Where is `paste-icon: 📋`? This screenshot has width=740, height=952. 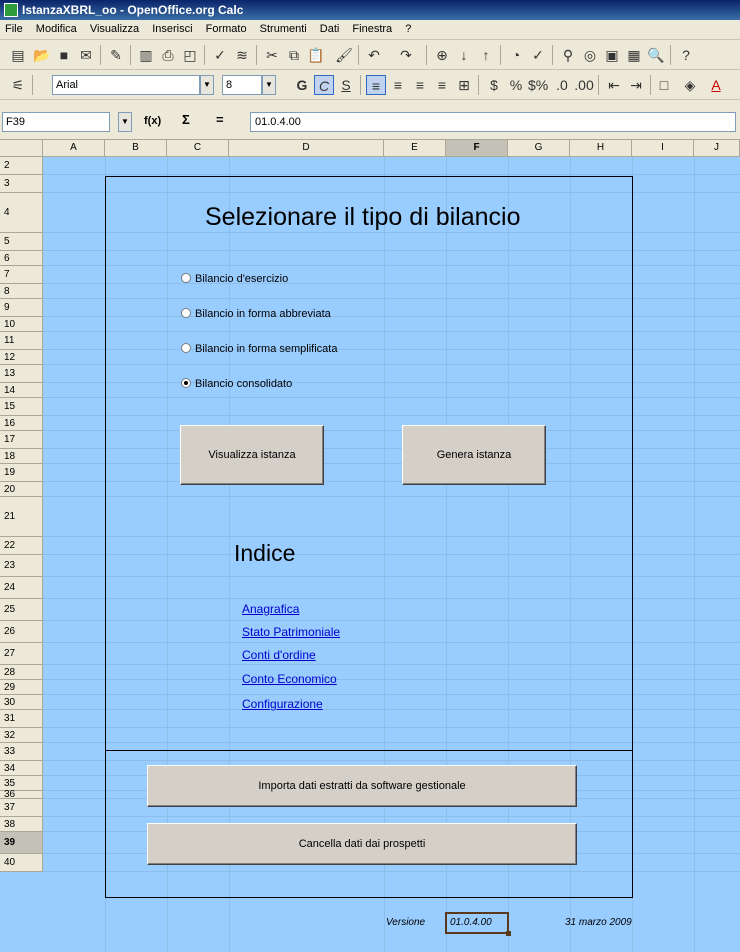
paste-icon: 📋 is located at coordinates (316, 55).